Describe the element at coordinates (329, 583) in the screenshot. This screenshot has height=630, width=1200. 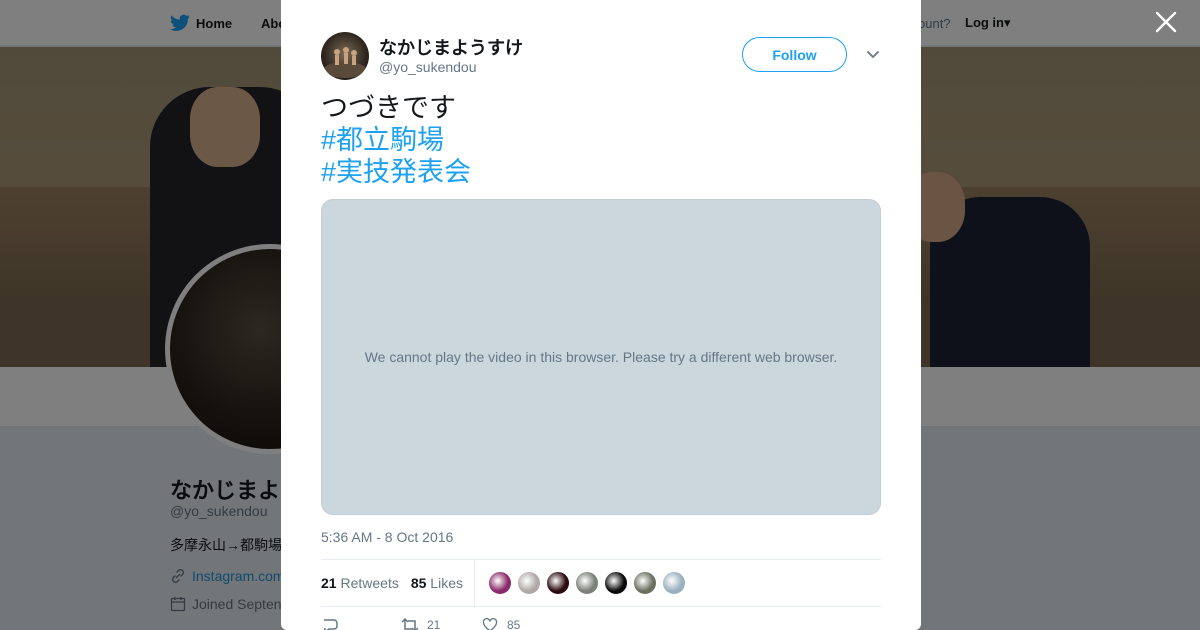
I see `retweets-count: 21` at that location.